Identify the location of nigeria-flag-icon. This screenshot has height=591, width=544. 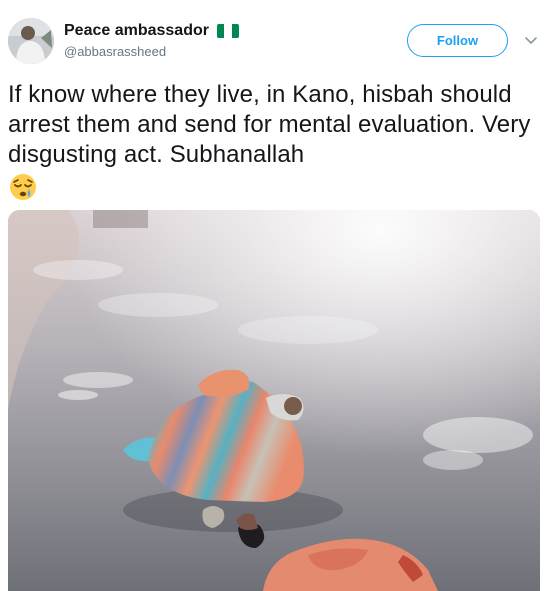
(227, 31).